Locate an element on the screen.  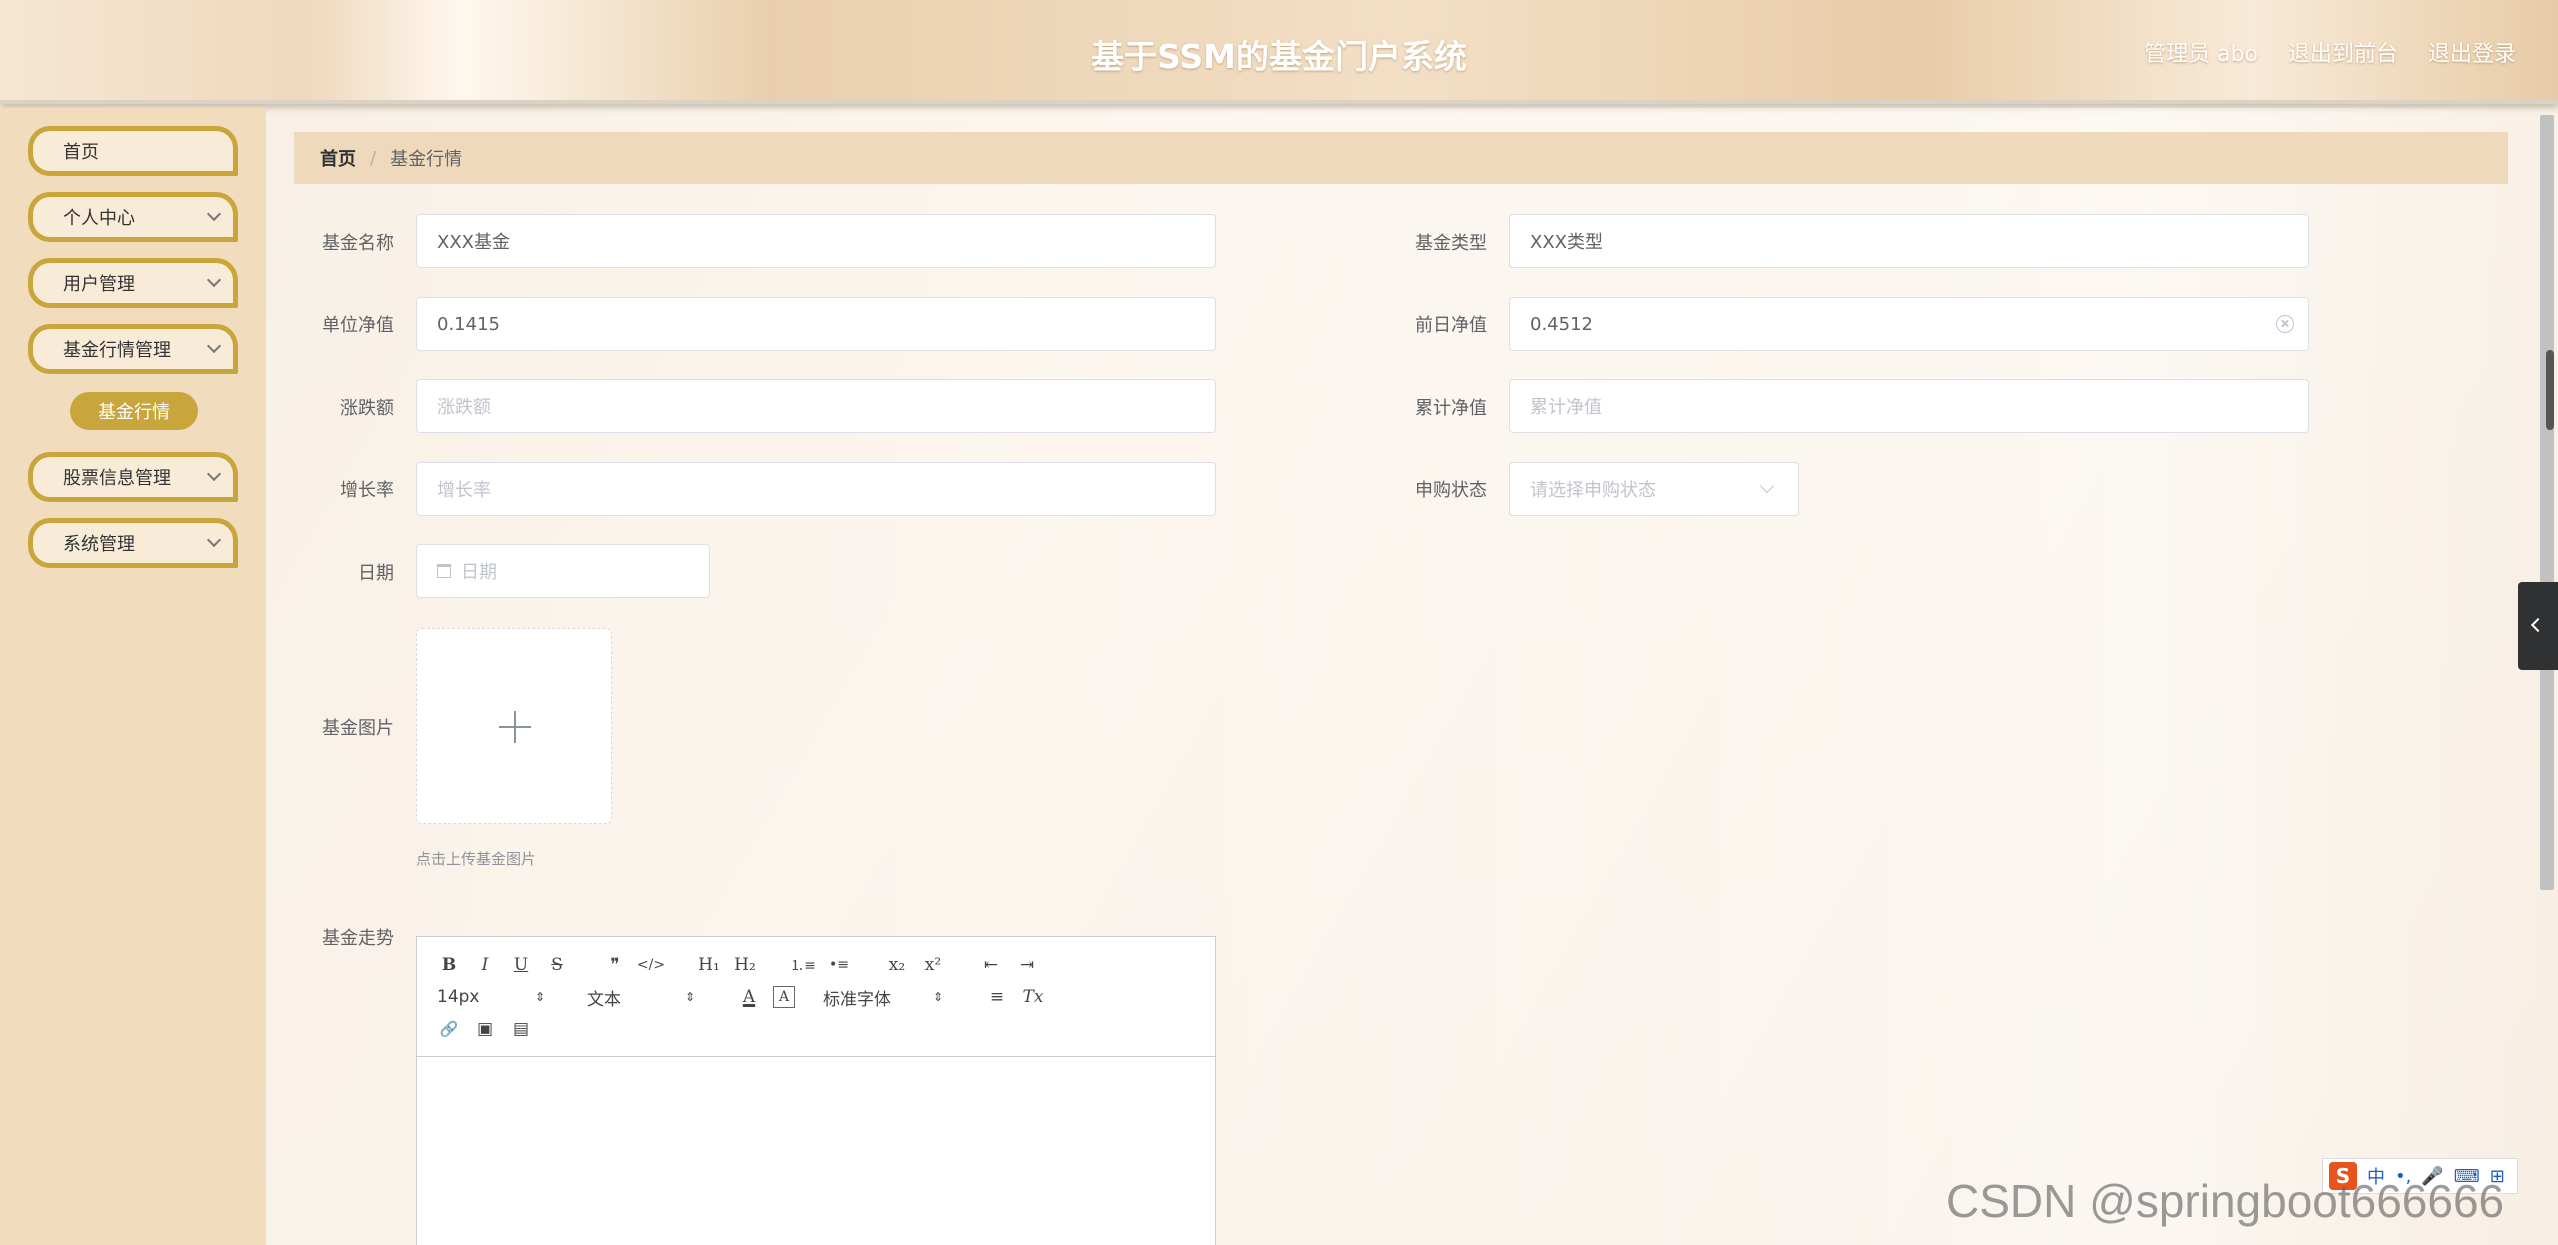
growth-rate-input: 增长率 is located at coordinates (816, 489).